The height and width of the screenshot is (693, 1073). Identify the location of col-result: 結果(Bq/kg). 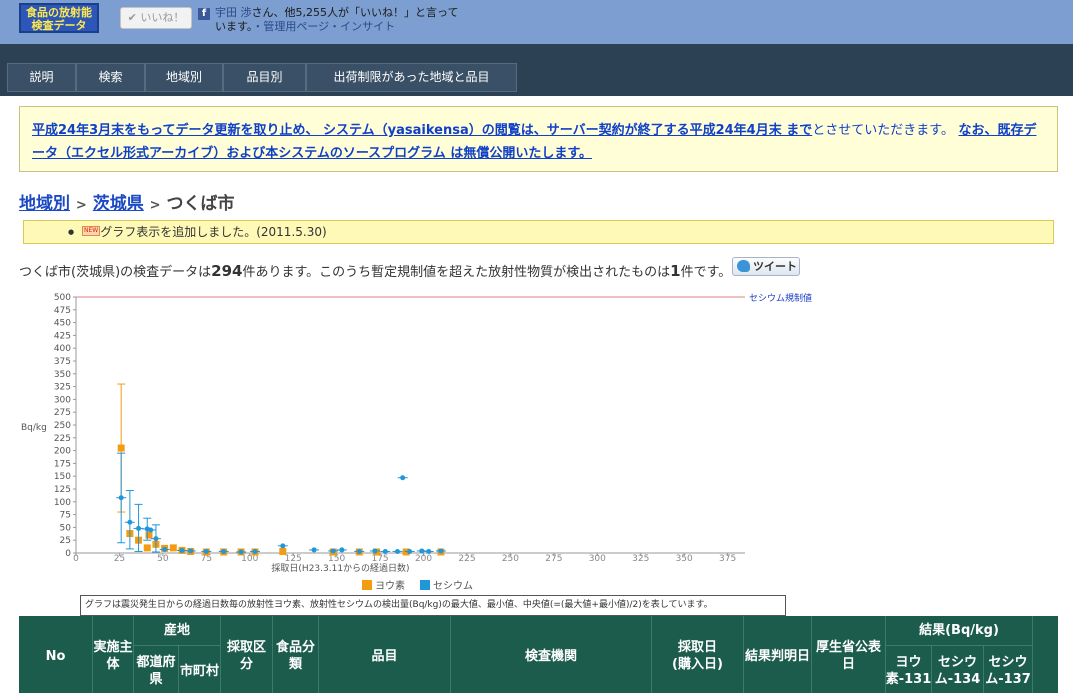
(959, 631).